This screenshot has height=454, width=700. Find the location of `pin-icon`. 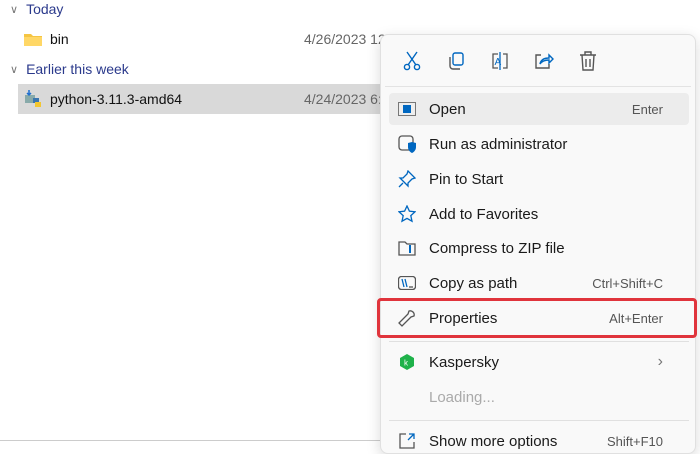

pin-icon is located at coordinates (407, 179).